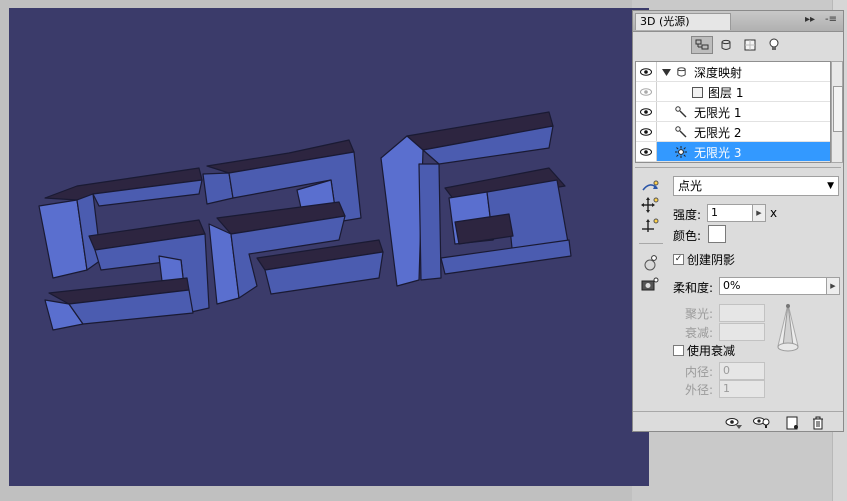 The image size is (847, 501). I want to click on material-filter-icon, so click(750, 45).